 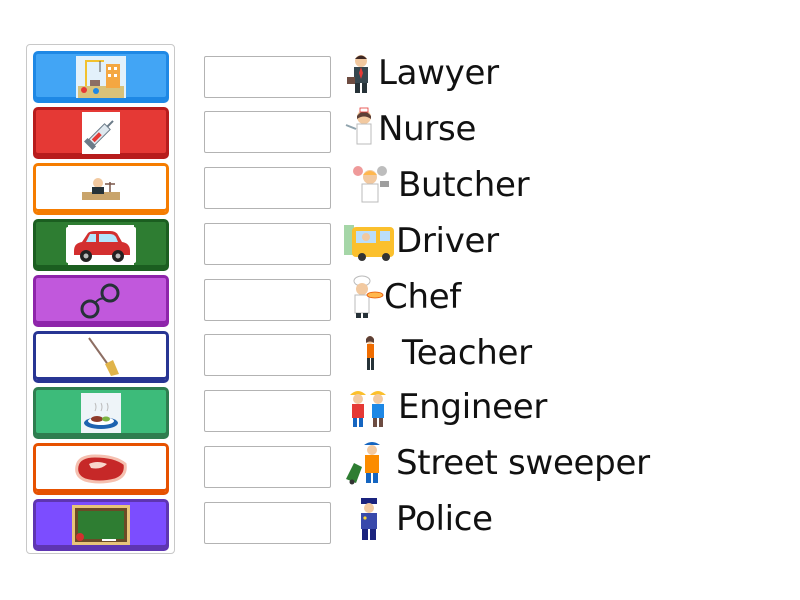 I want to click on answer-label: Driver, so click(x=447, y=241).